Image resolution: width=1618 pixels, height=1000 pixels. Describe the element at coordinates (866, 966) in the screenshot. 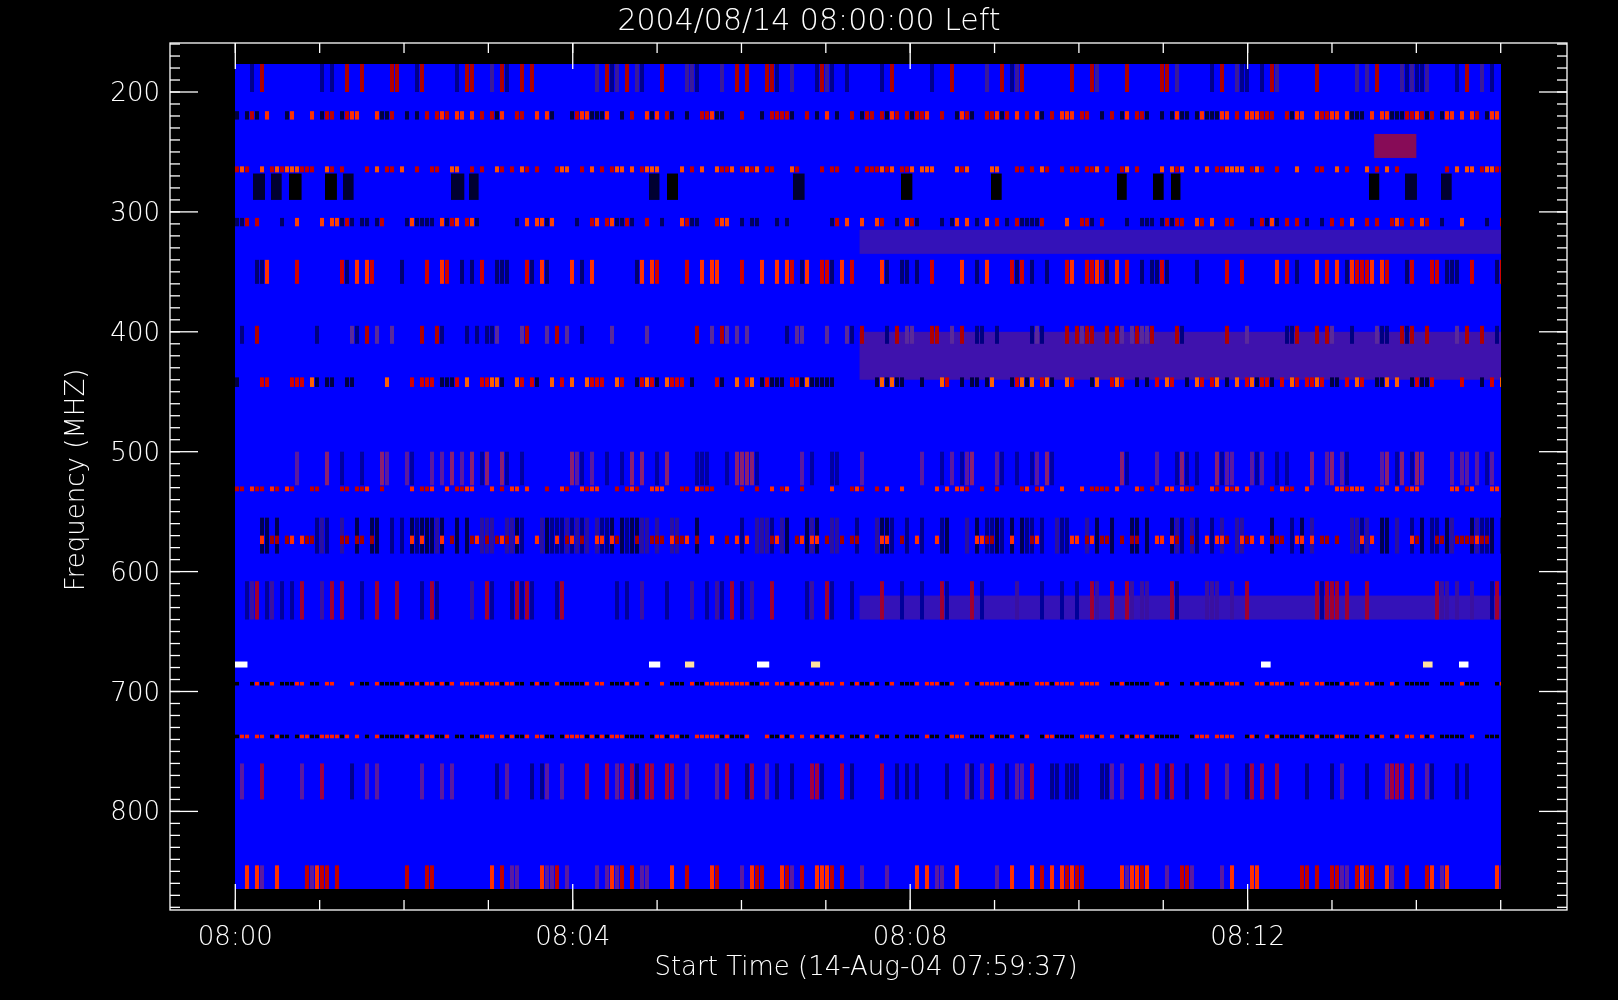

I see `x-axis-title: Start Time (14-Aug-04 07:59:37)` at that location.